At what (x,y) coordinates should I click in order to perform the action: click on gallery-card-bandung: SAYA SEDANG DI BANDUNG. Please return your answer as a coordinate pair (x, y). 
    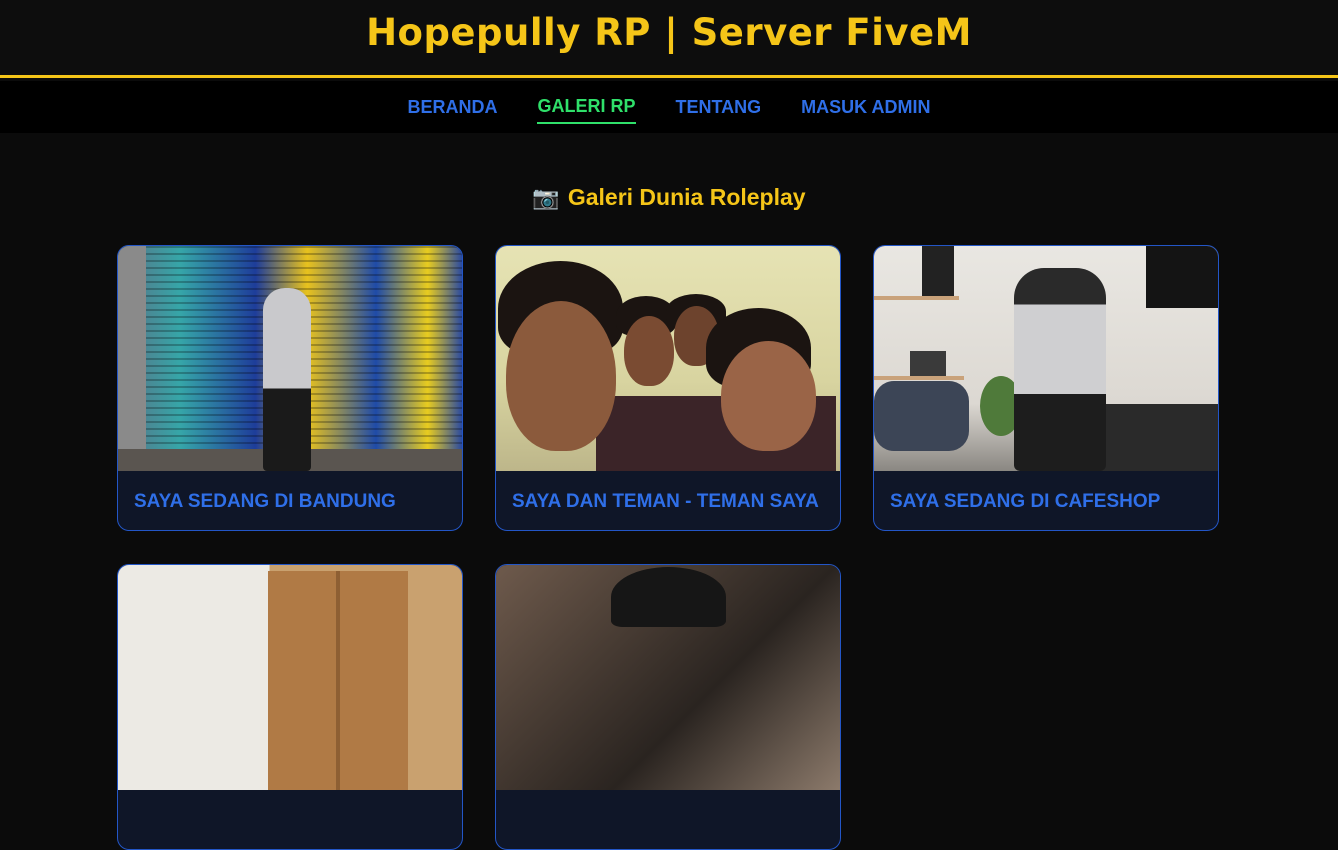
    Looking at the image, I should click on (290, 388).